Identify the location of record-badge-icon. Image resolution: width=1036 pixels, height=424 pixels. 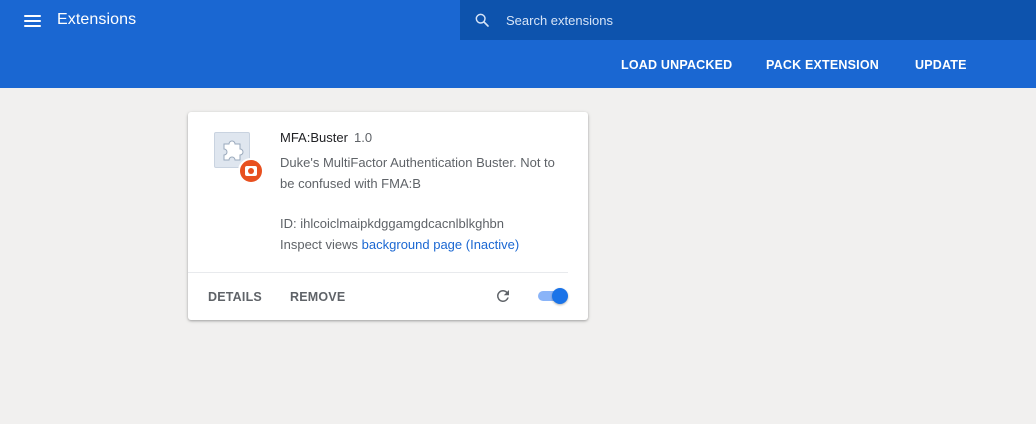
(251, 171).